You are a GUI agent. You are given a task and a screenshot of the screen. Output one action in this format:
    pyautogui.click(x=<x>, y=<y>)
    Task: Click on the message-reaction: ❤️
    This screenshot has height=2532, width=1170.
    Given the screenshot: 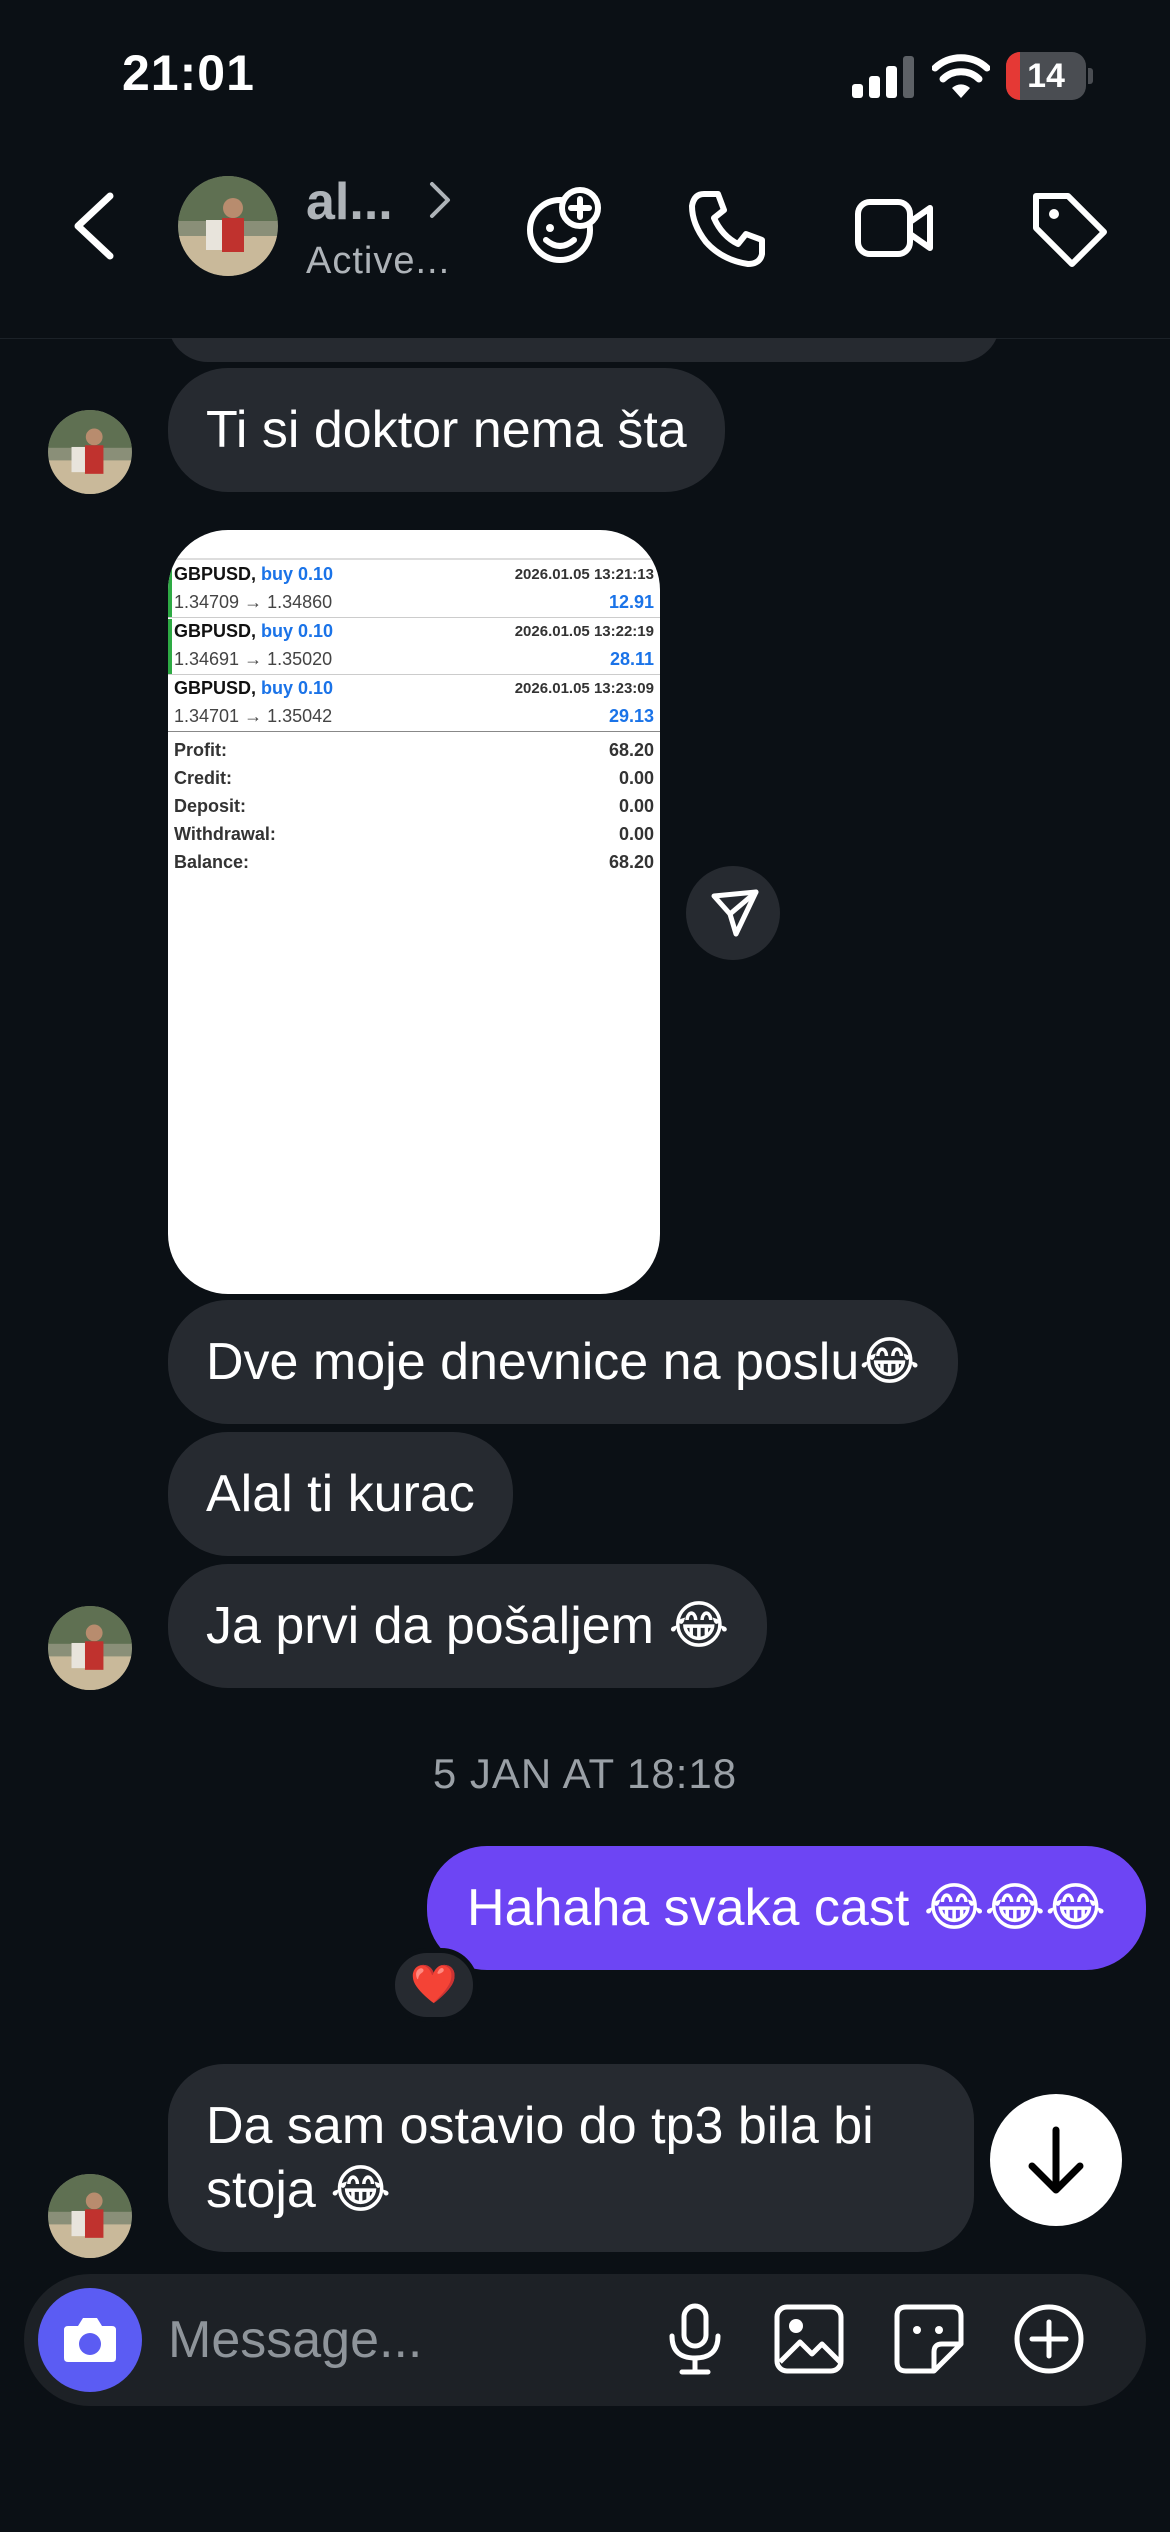 What is the action you would take?
    pyautogui.click(x=434, y=1985)
    